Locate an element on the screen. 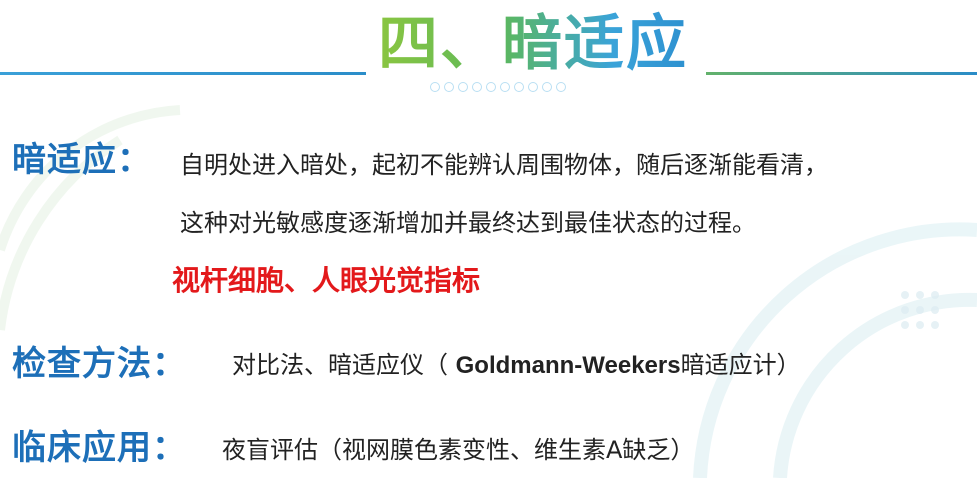 This screenshot has height=478, width=977. method-text-part-1: 对比法、暗适应仪（ is located at coordinates (344, 365).